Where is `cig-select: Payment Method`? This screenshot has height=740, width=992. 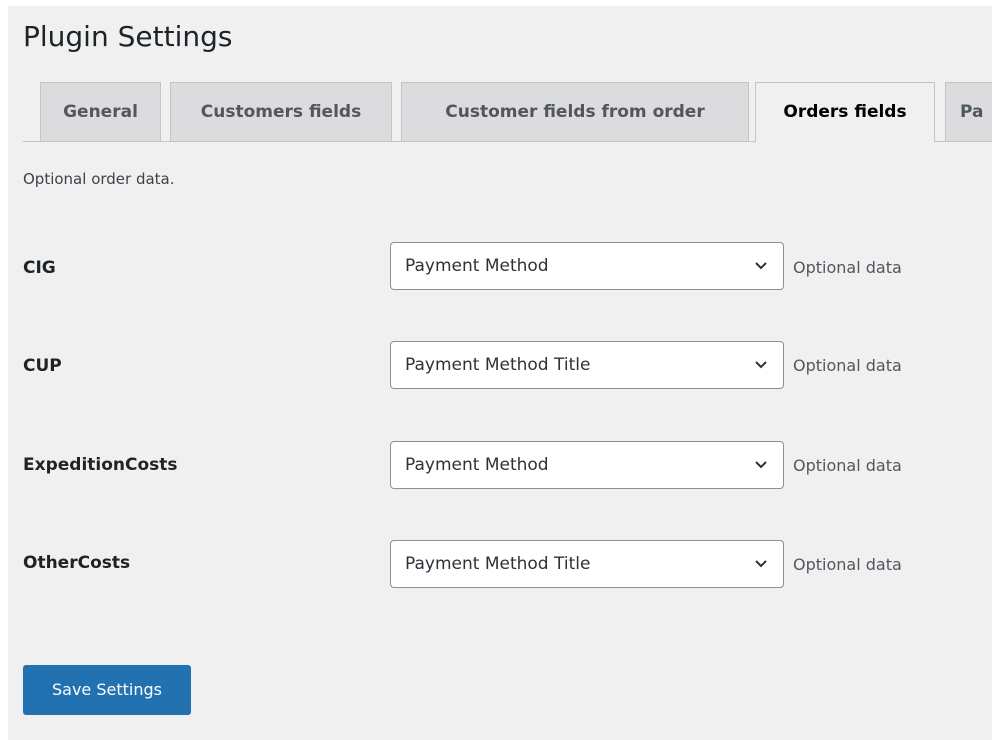 cig-select: Payment Method is located at coordinates (587, 266).